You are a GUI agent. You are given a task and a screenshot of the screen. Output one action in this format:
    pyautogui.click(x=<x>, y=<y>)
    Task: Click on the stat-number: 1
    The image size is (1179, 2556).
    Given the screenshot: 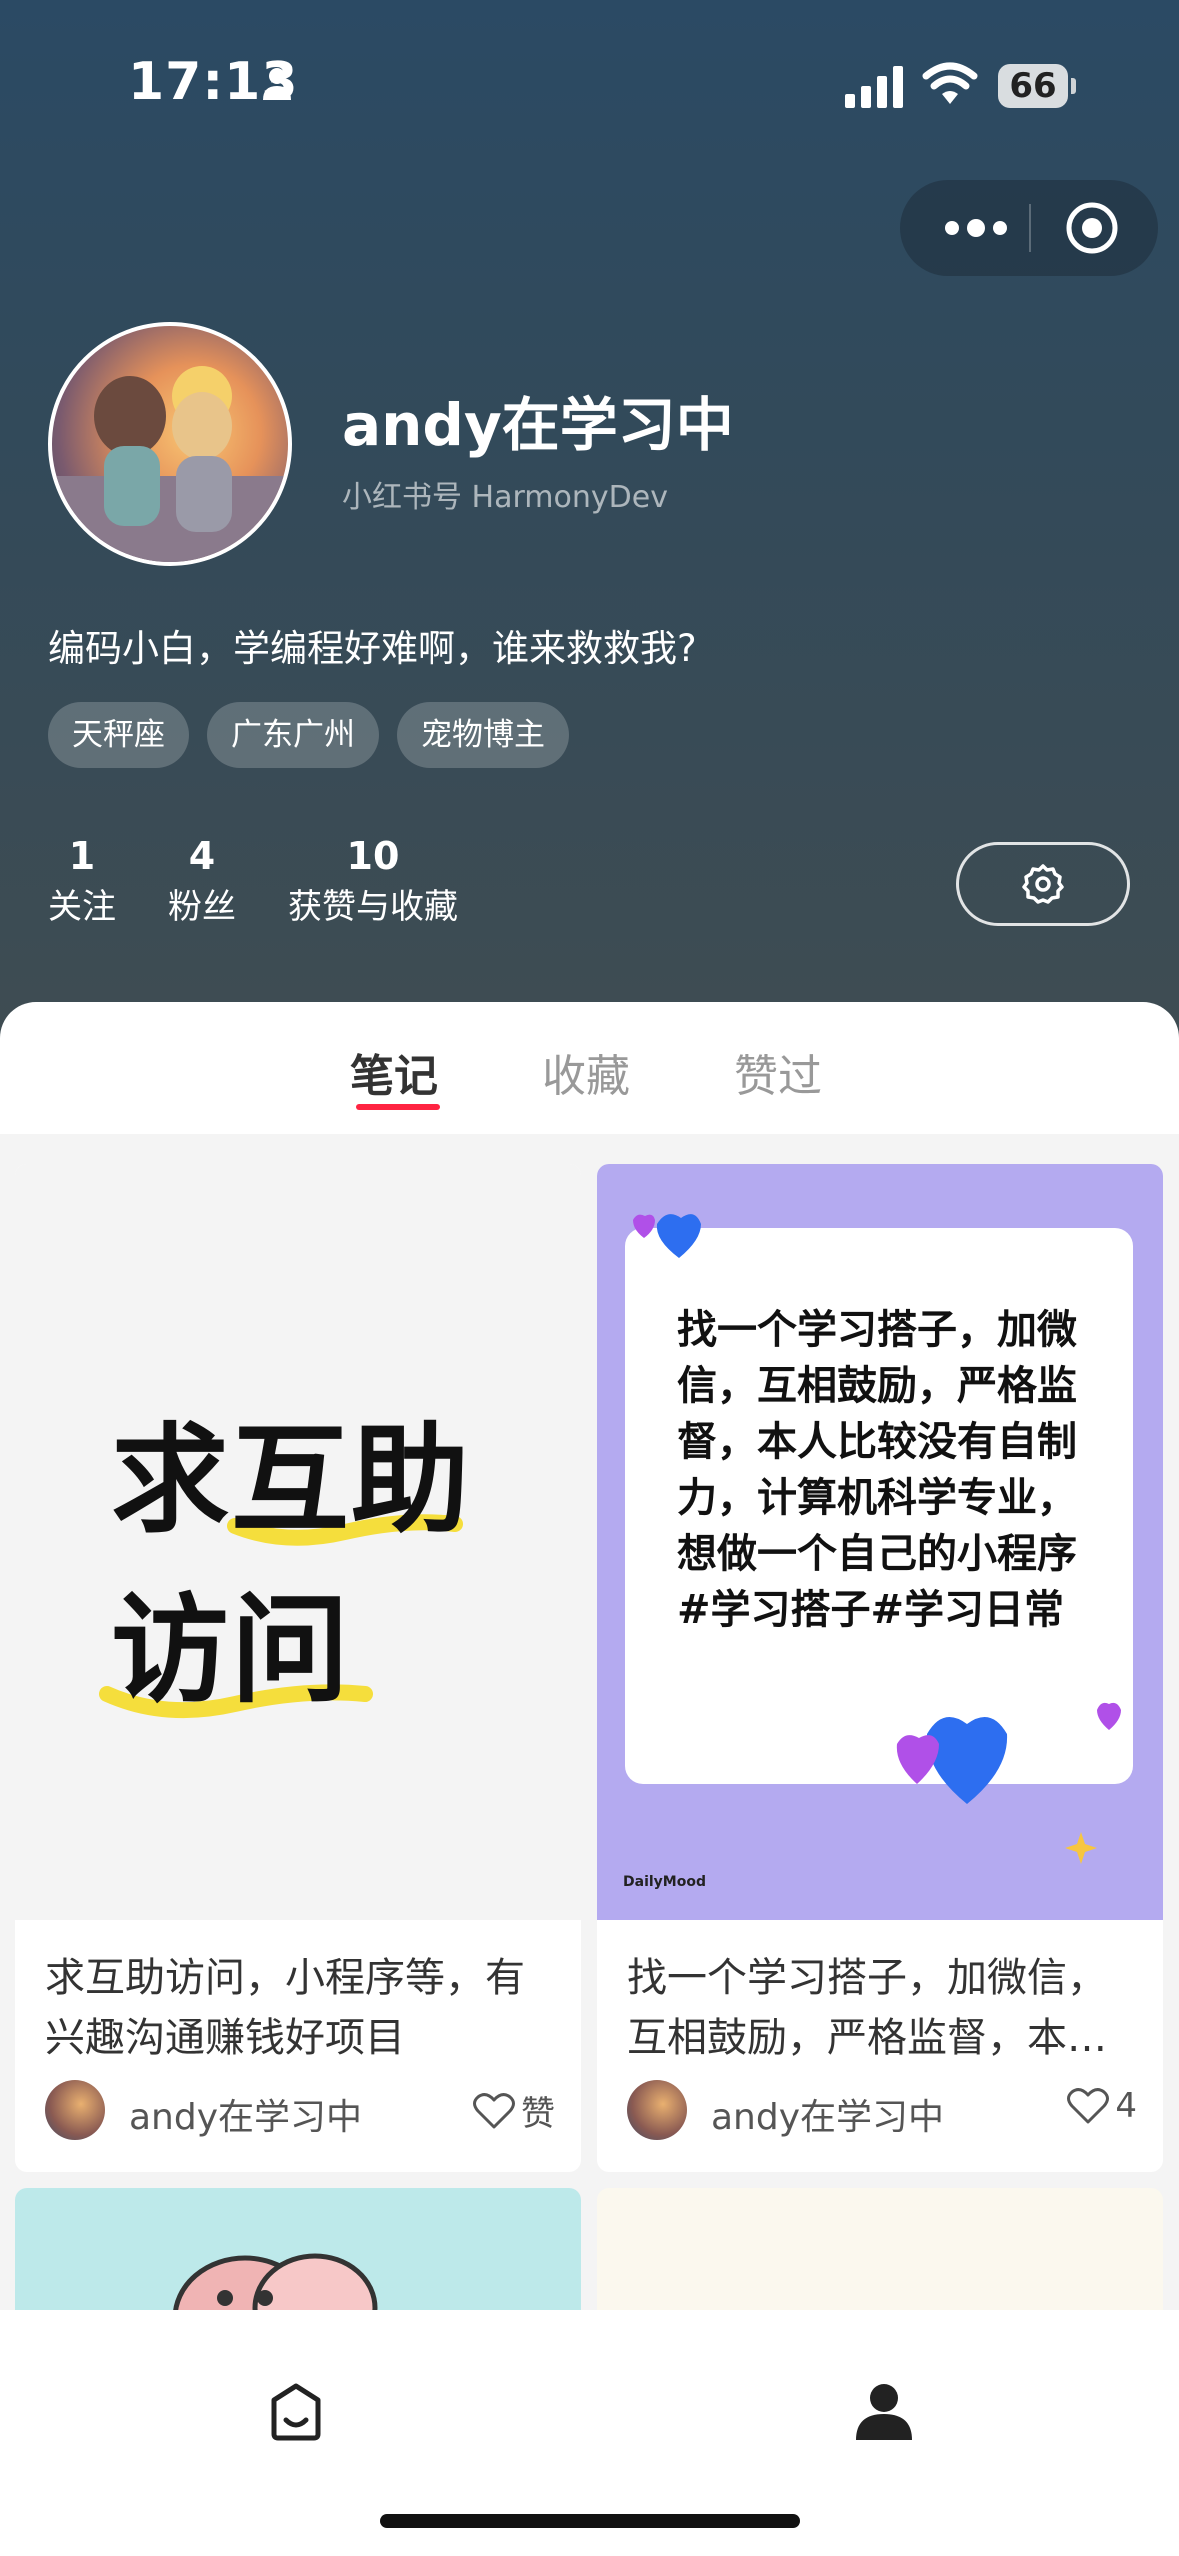 What is the action you would take?
    pyautogui.click(x=82, y=856)
    